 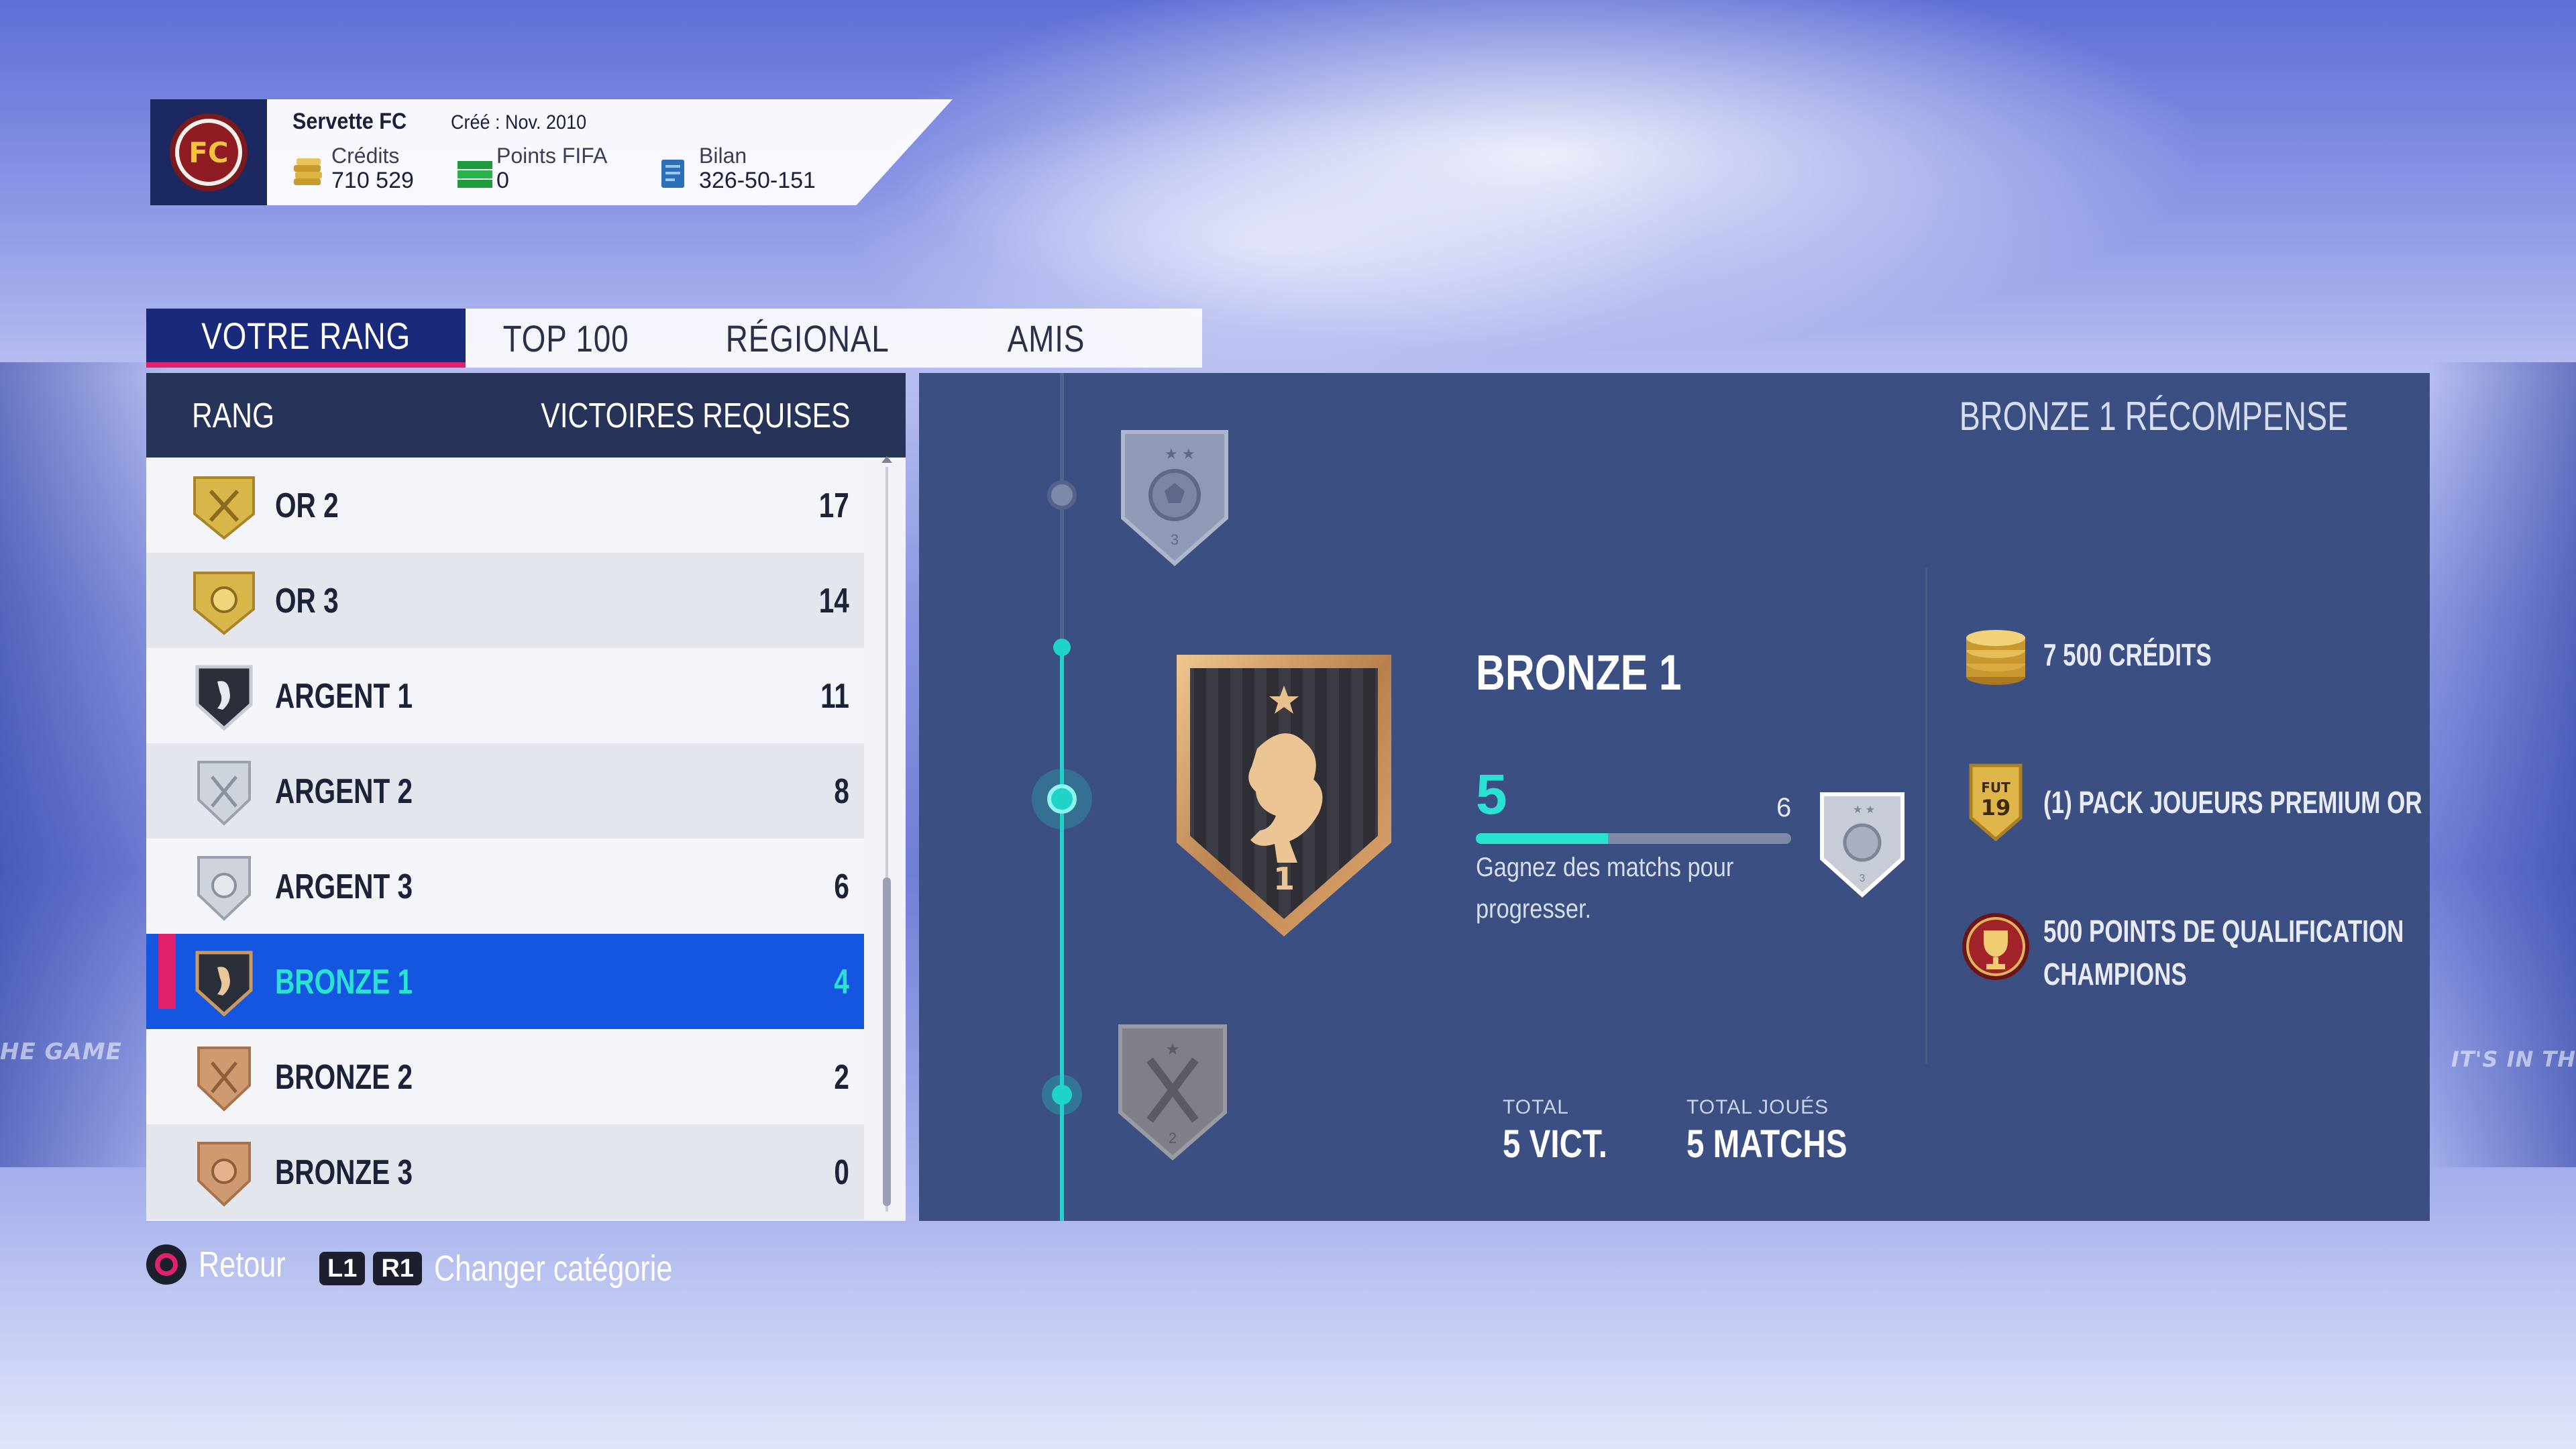 I want to click on rank-list-header: RANG VICTOIRES REQUISES, so click(x=526, y=415).